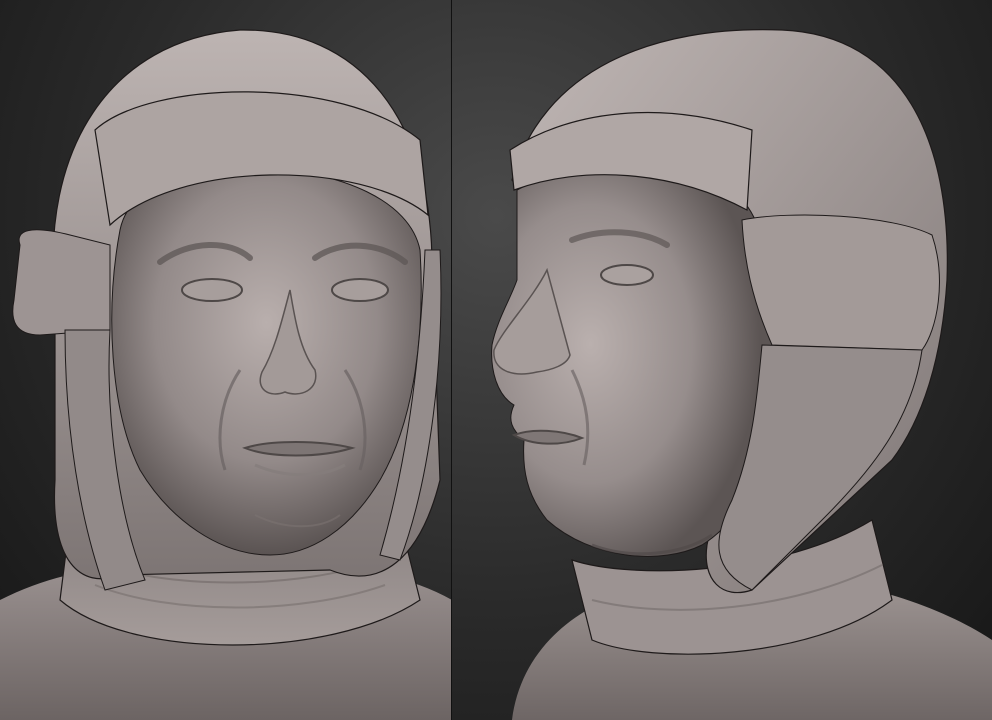  Describe the element at coordinates (627, 275) in the screenshot. I see `eye` at that location.